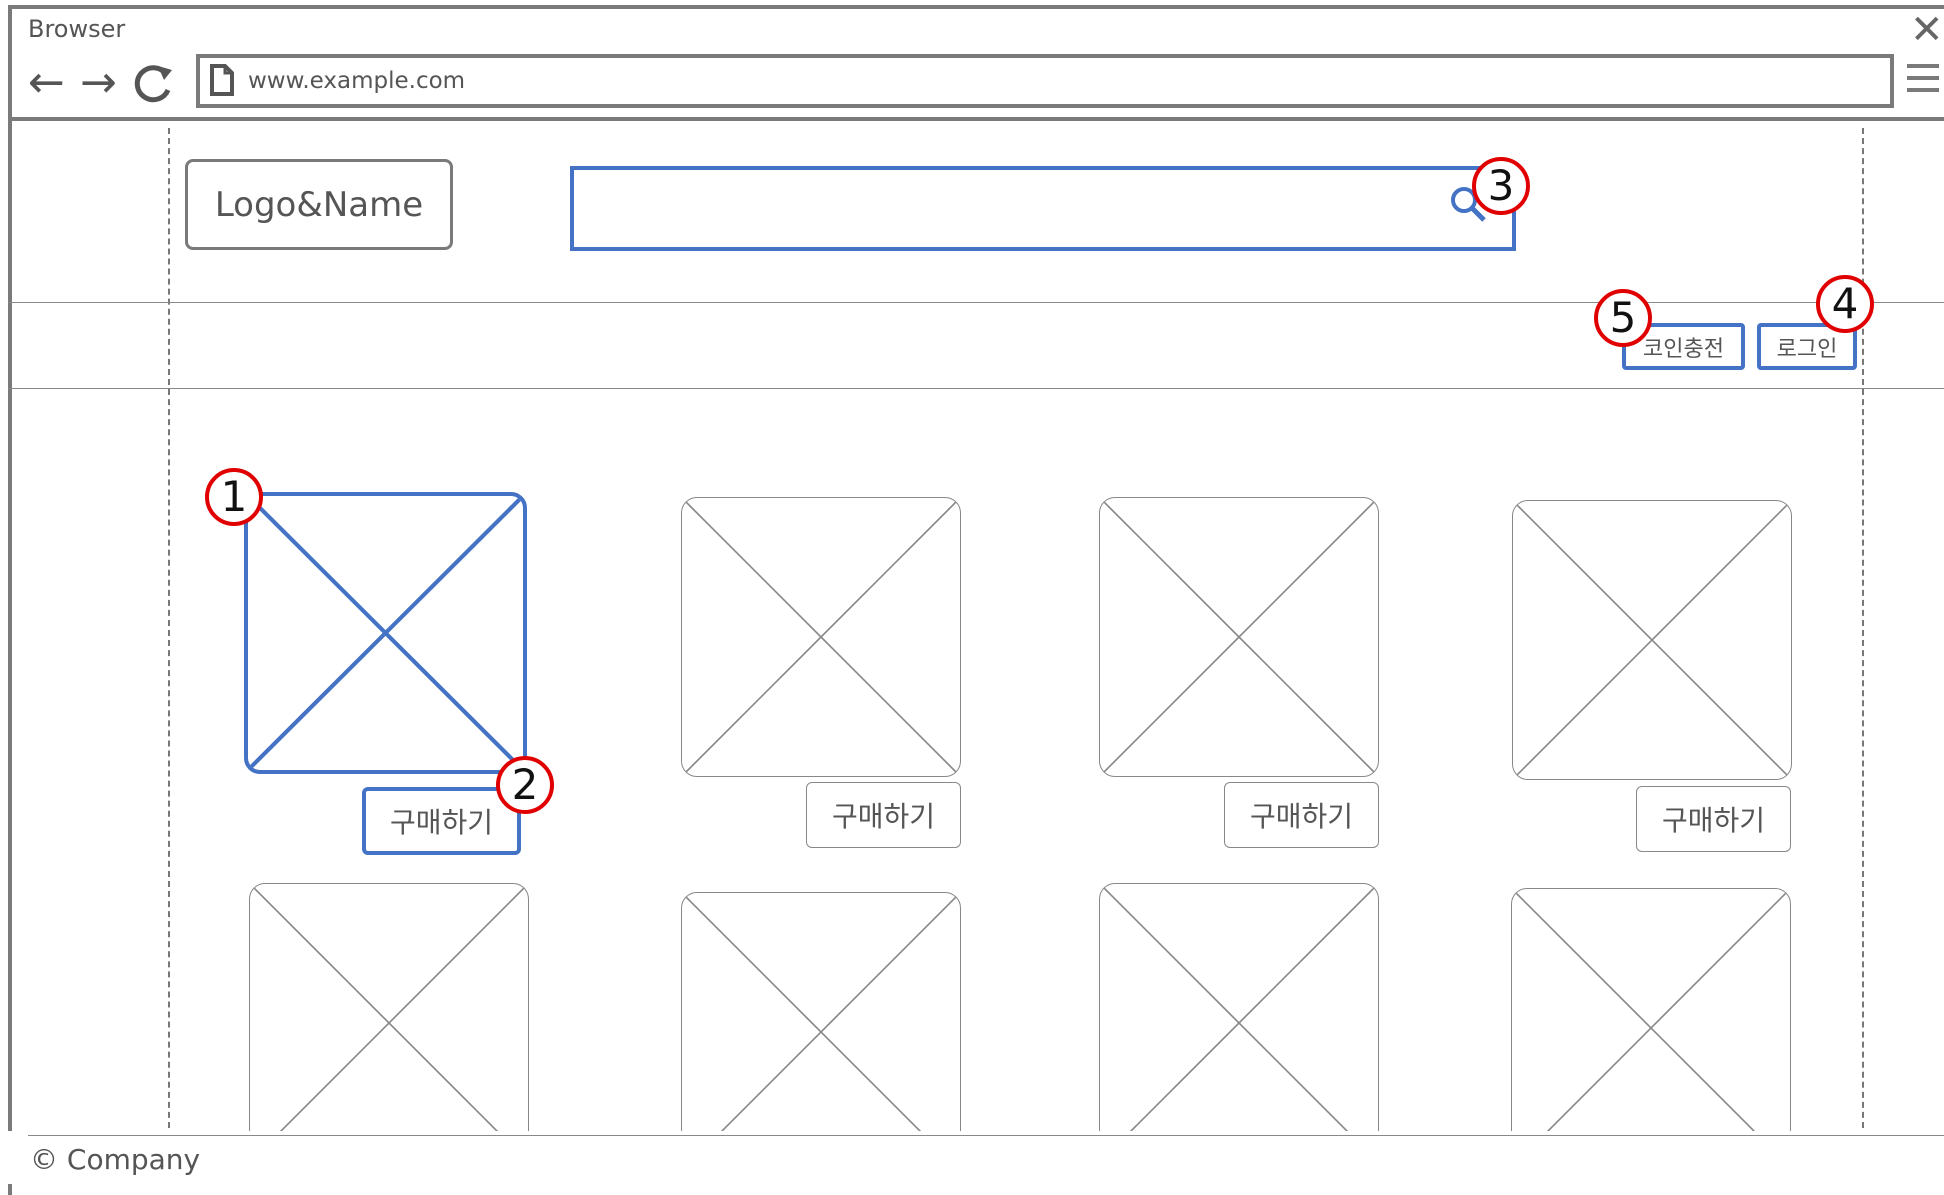  I want to click on annotation-marker-5: 5, so click(1623, 318).